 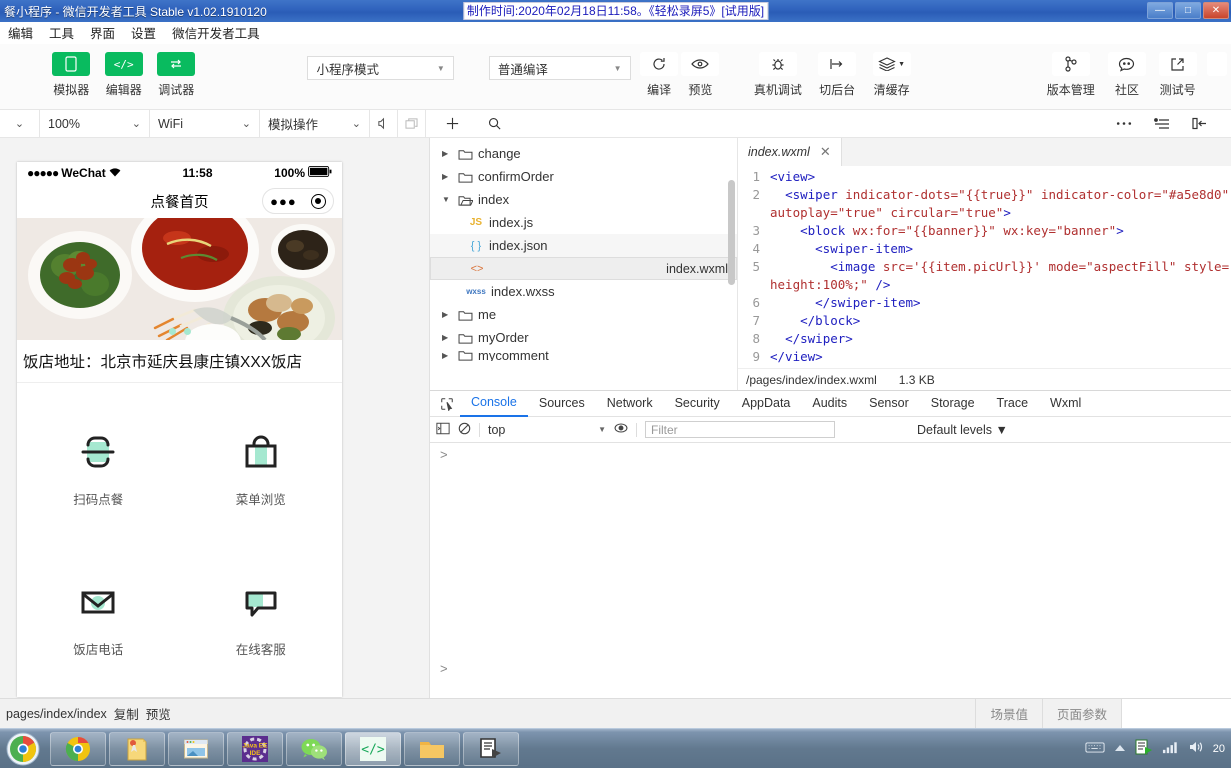 I want to click on toolbar-compile-button: 编译, so click(x=659, y=71).